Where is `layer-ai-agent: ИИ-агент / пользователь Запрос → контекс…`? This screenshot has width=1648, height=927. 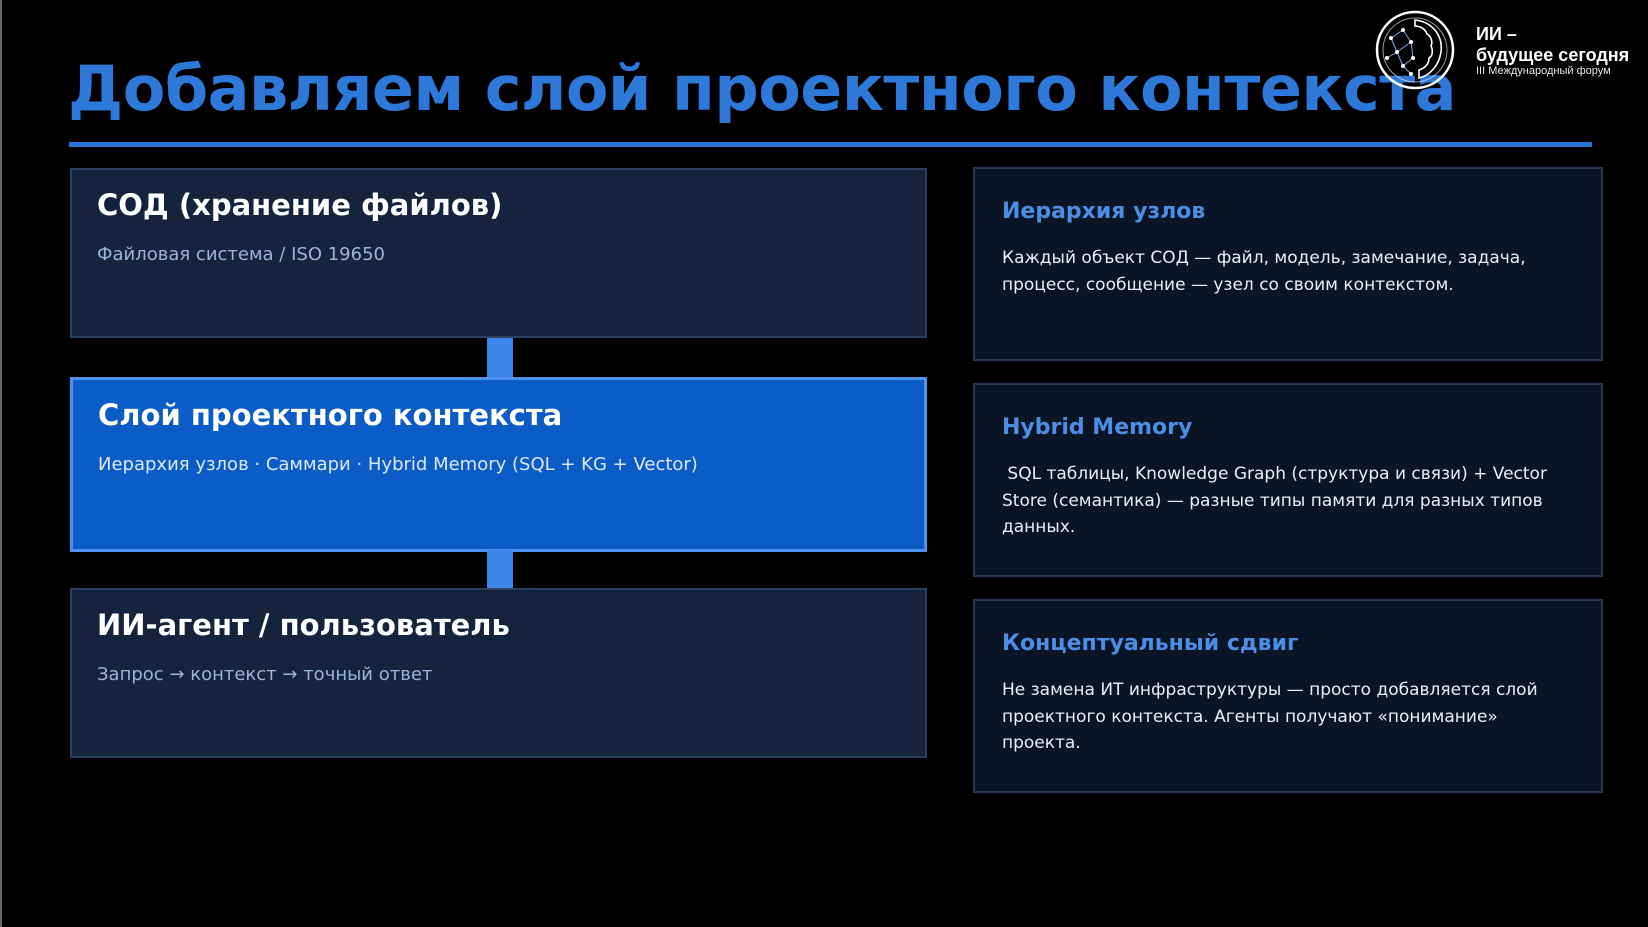
layer-ai-agent: ИИ-агент / пользователь Запрос → контекс… is located at coordinates (498, 673).